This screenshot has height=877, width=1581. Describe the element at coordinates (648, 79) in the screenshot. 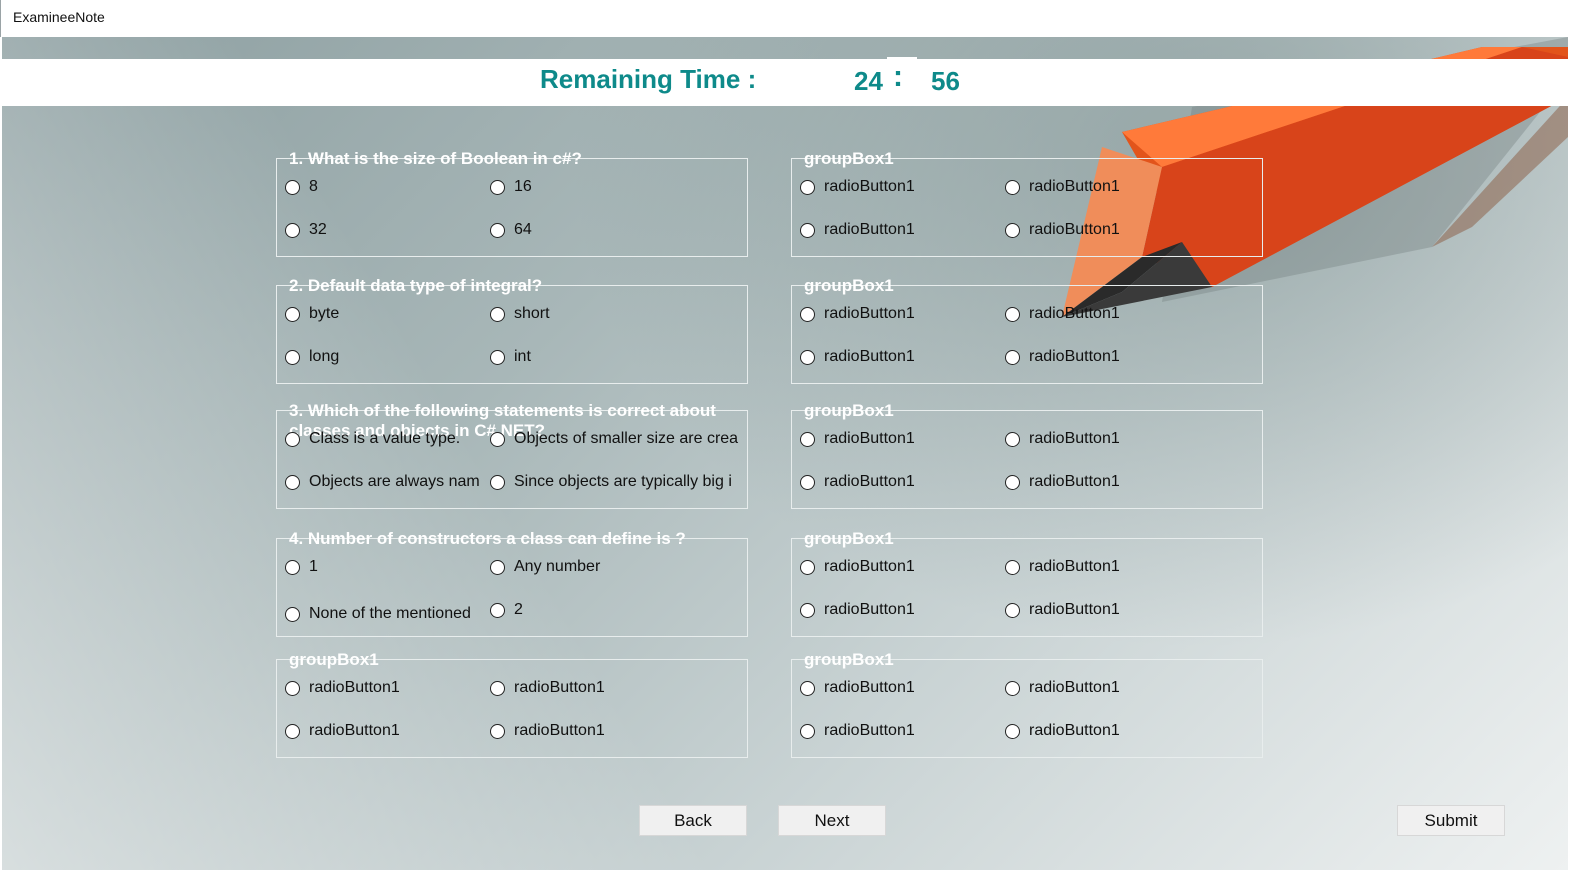

I see `remaining-time-label: Remaining Time :` at that location.